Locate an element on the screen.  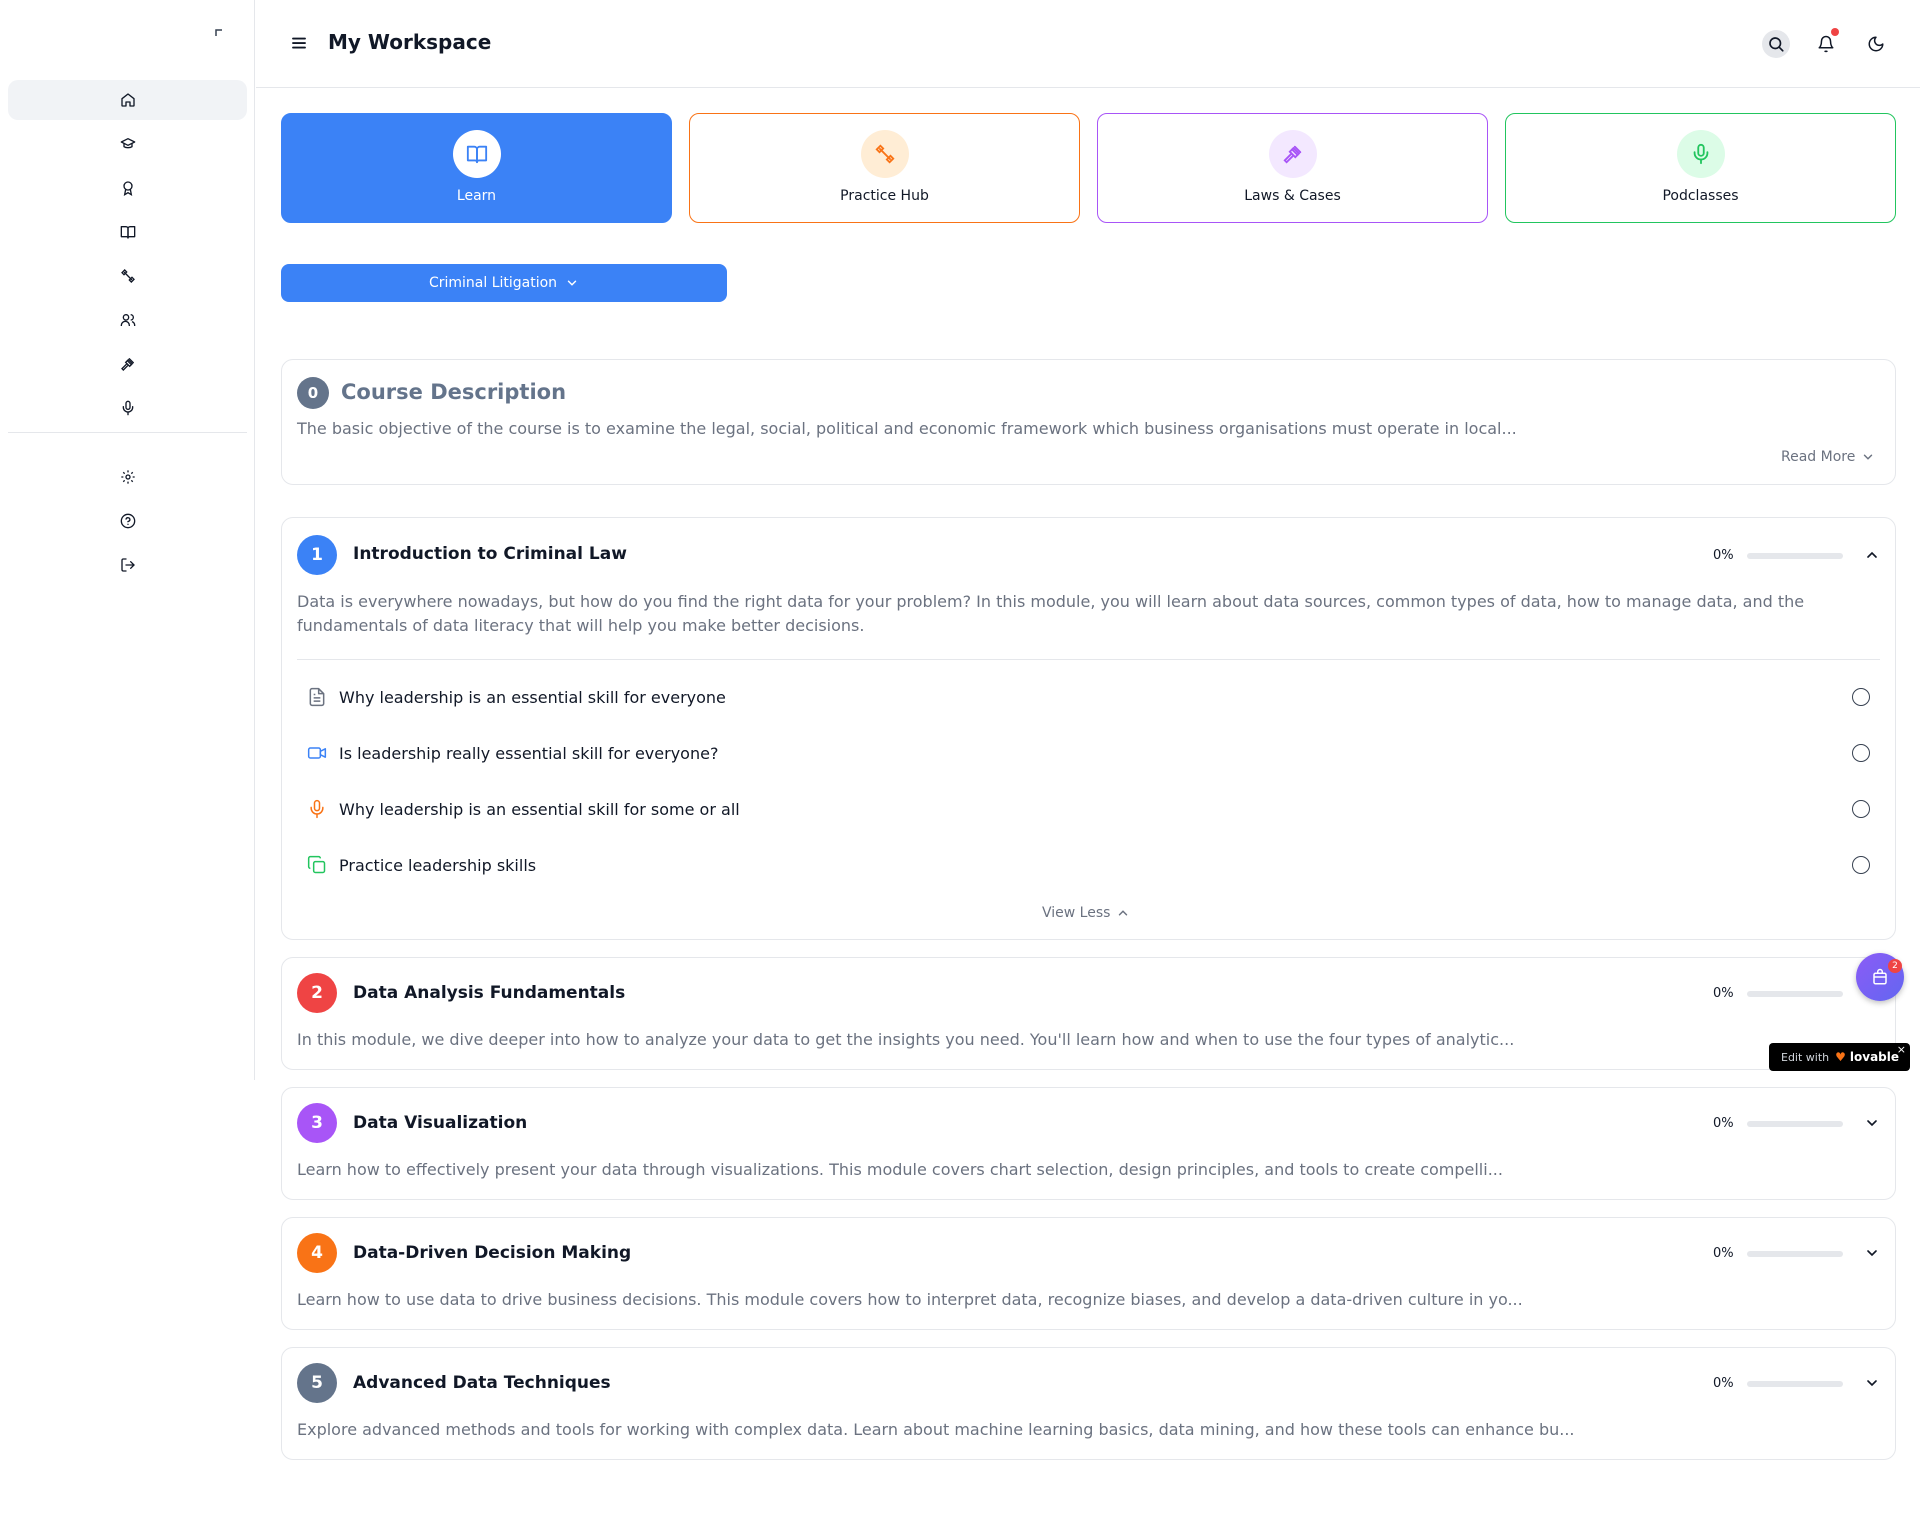
top-header: My Workspace is located at coordinates (1088, 44).